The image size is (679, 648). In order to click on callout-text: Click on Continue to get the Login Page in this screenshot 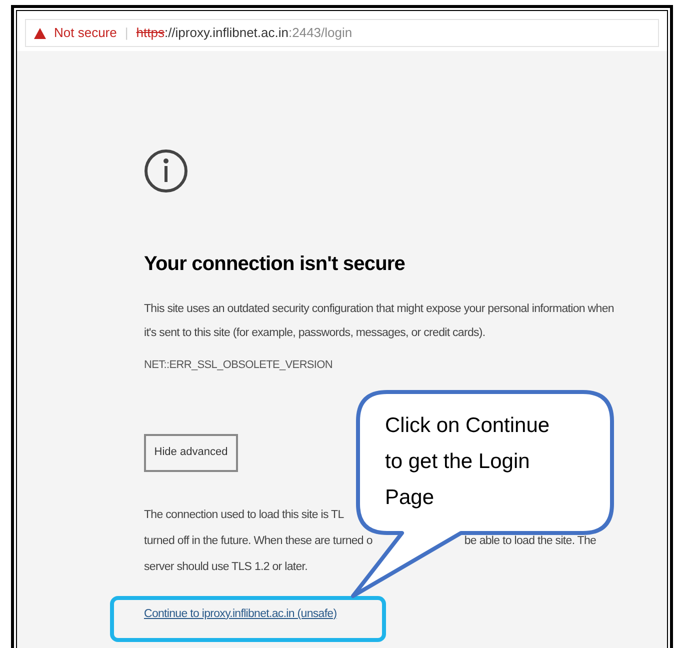, I will do `click(468, 462)`.